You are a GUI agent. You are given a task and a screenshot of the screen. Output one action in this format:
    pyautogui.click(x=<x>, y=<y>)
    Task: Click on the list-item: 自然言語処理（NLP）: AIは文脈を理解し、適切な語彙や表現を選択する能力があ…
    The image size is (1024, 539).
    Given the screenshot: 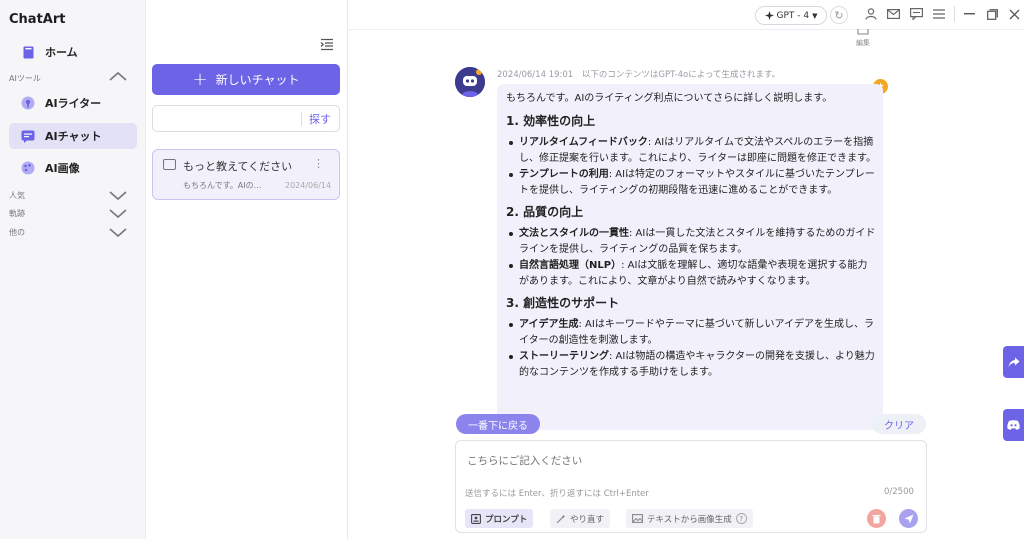 What is the action you would take?
    pyautogui.click(x=691, y=274)
    